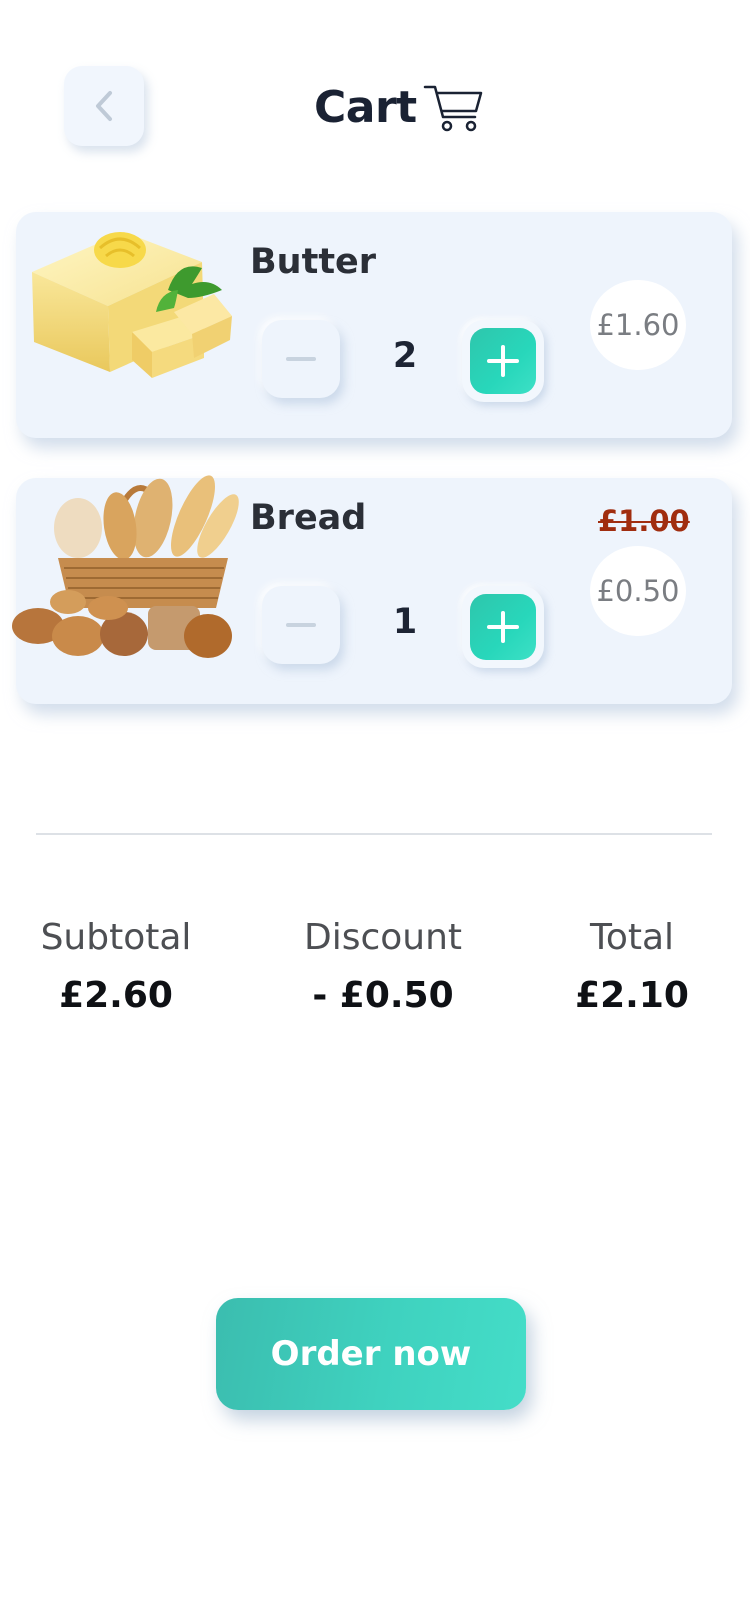  Describe the element at coordinates (632, 937) in the screenshot. I see `total-label: Total` at that location.